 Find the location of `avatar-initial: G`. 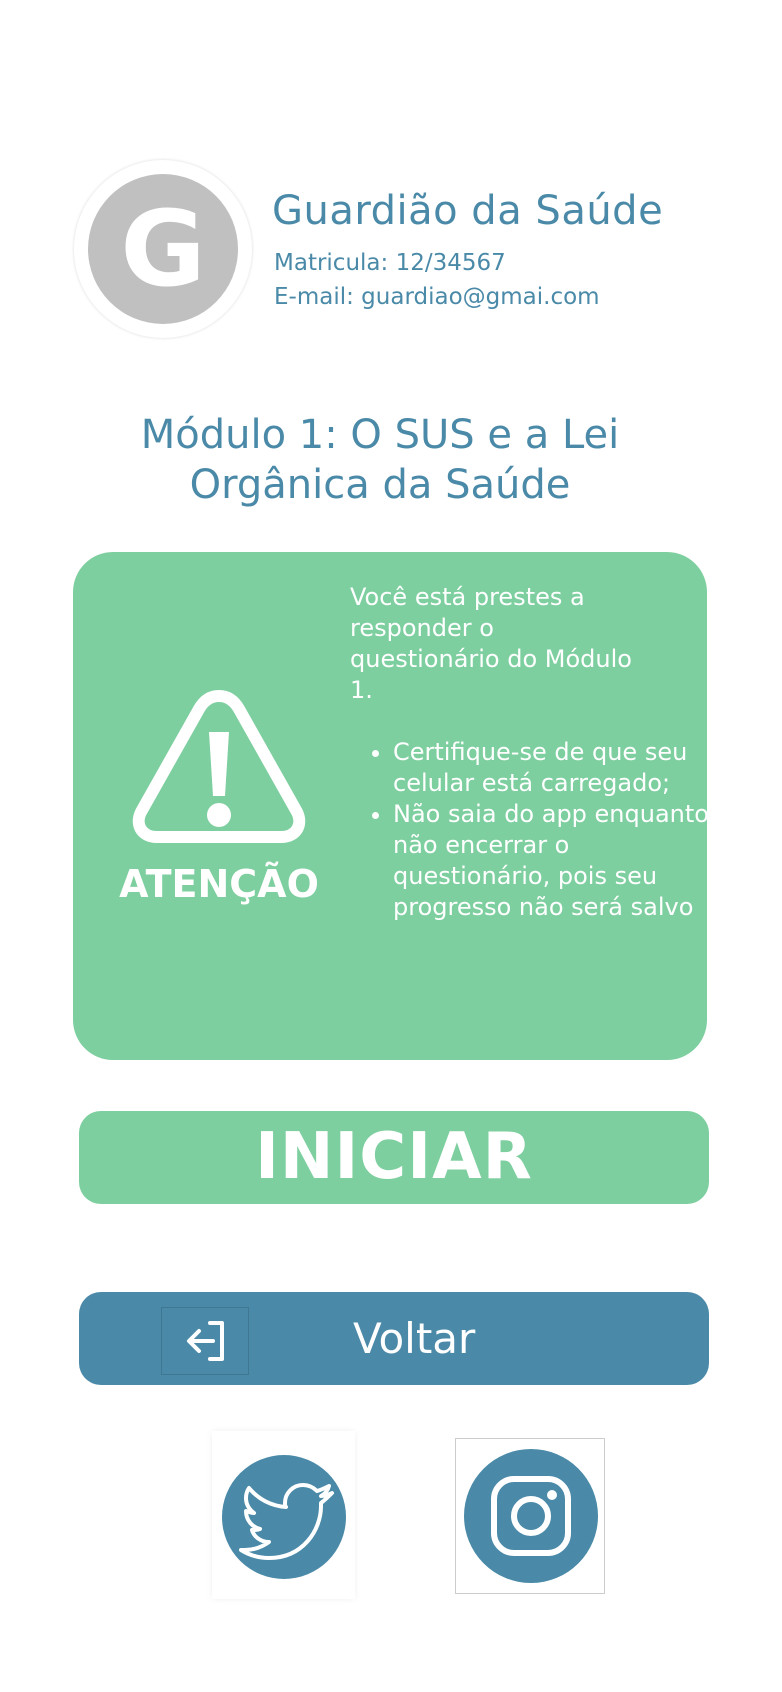

avatar-initial: G is located at coordinates (163, 249).